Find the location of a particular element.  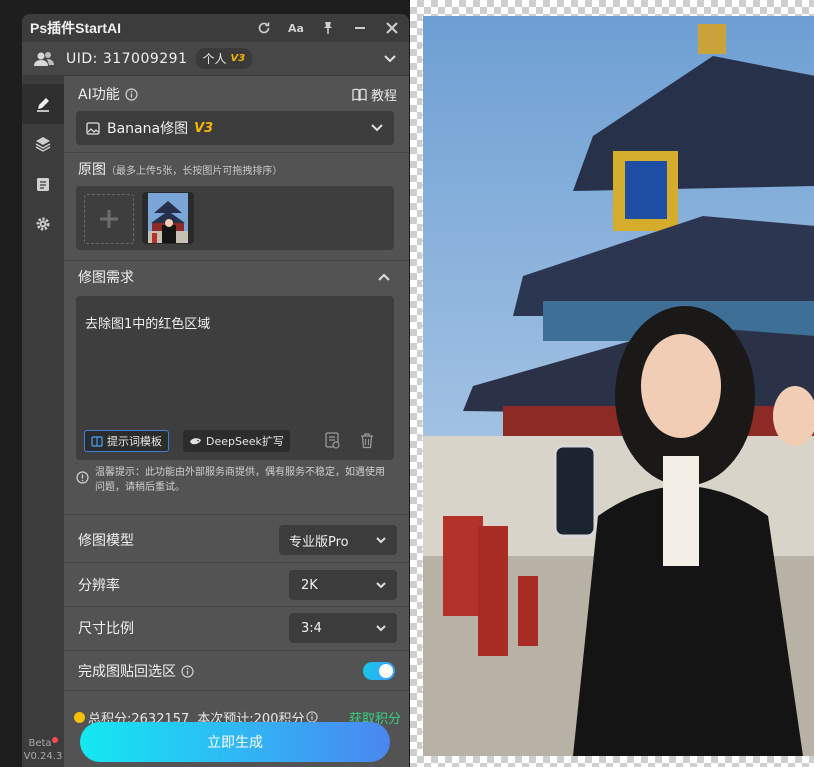

plan-version: V3 is located at coordinates (238, 58).